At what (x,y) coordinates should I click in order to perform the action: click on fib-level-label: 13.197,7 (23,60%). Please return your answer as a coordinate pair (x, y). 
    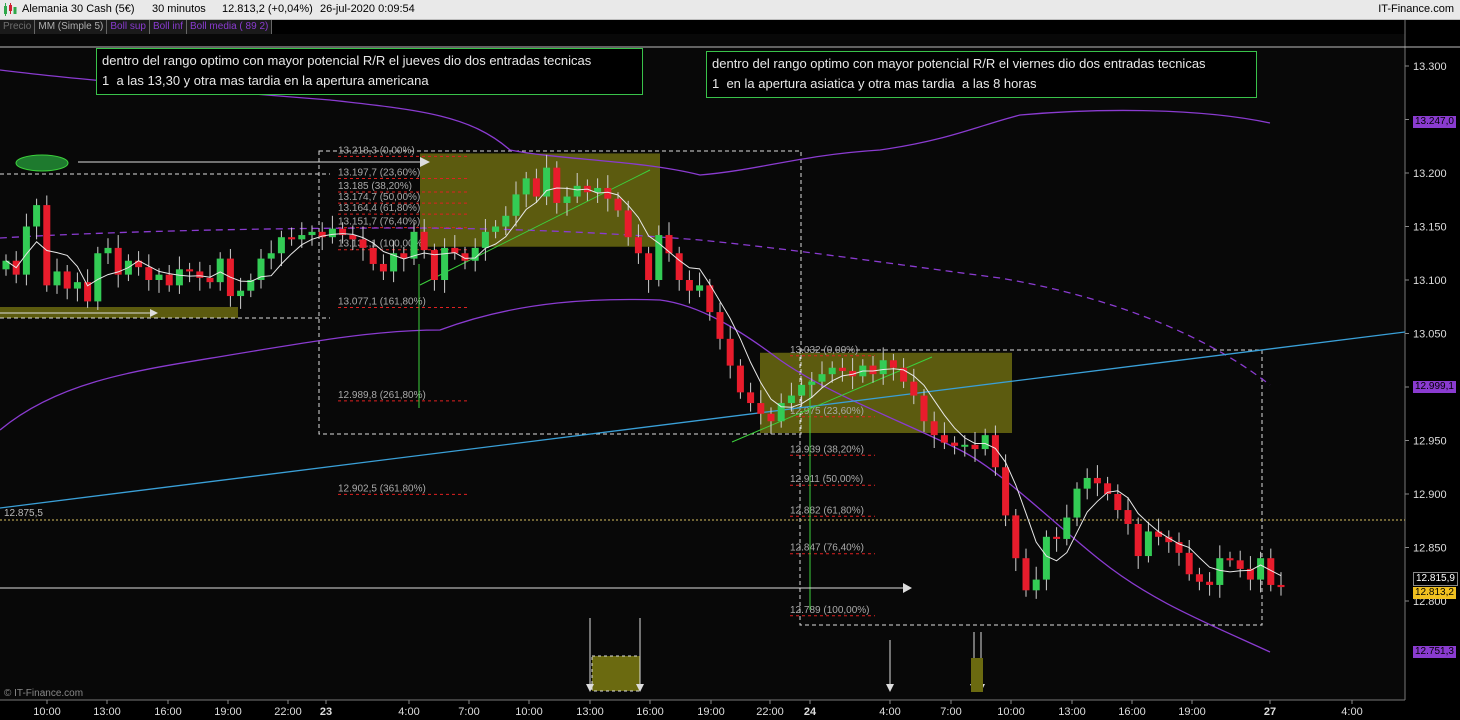
    Looking at the image, I should click on (379, 172).